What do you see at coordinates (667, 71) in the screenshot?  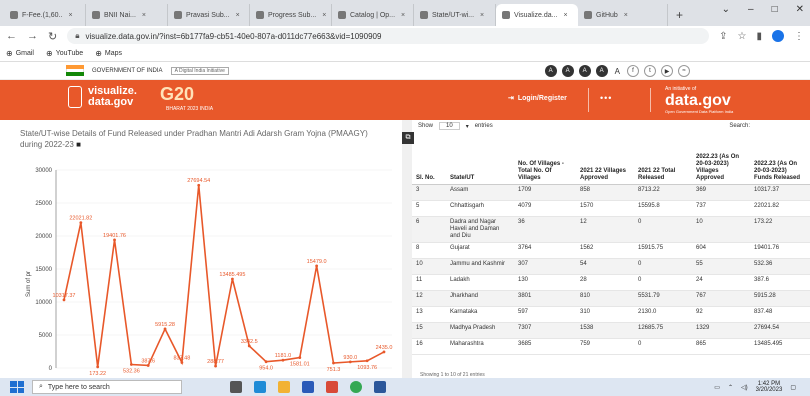 I see `youtube-icon: ▶` at bounding box center [667, 71].